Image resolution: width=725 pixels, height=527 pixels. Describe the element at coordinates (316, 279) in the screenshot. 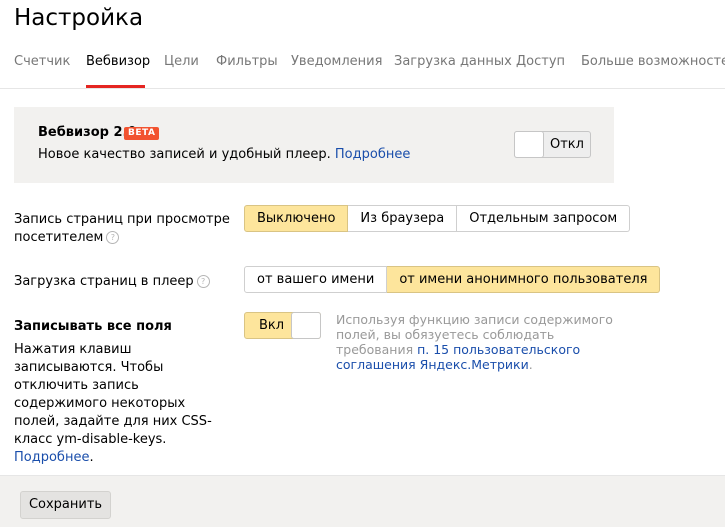

I see `loading-option-your-name: от вашего имени` at that location.